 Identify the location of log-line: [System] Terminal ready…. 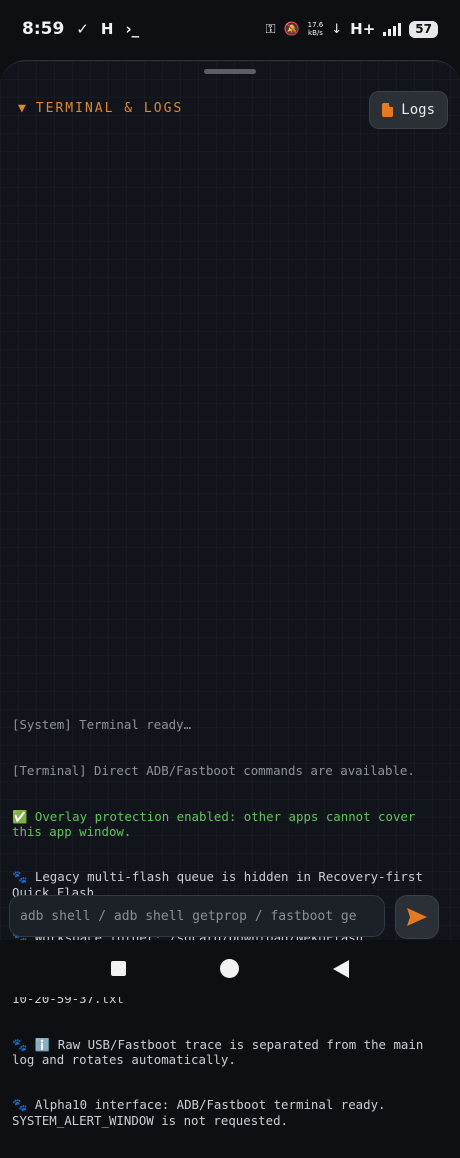
(102, 725).